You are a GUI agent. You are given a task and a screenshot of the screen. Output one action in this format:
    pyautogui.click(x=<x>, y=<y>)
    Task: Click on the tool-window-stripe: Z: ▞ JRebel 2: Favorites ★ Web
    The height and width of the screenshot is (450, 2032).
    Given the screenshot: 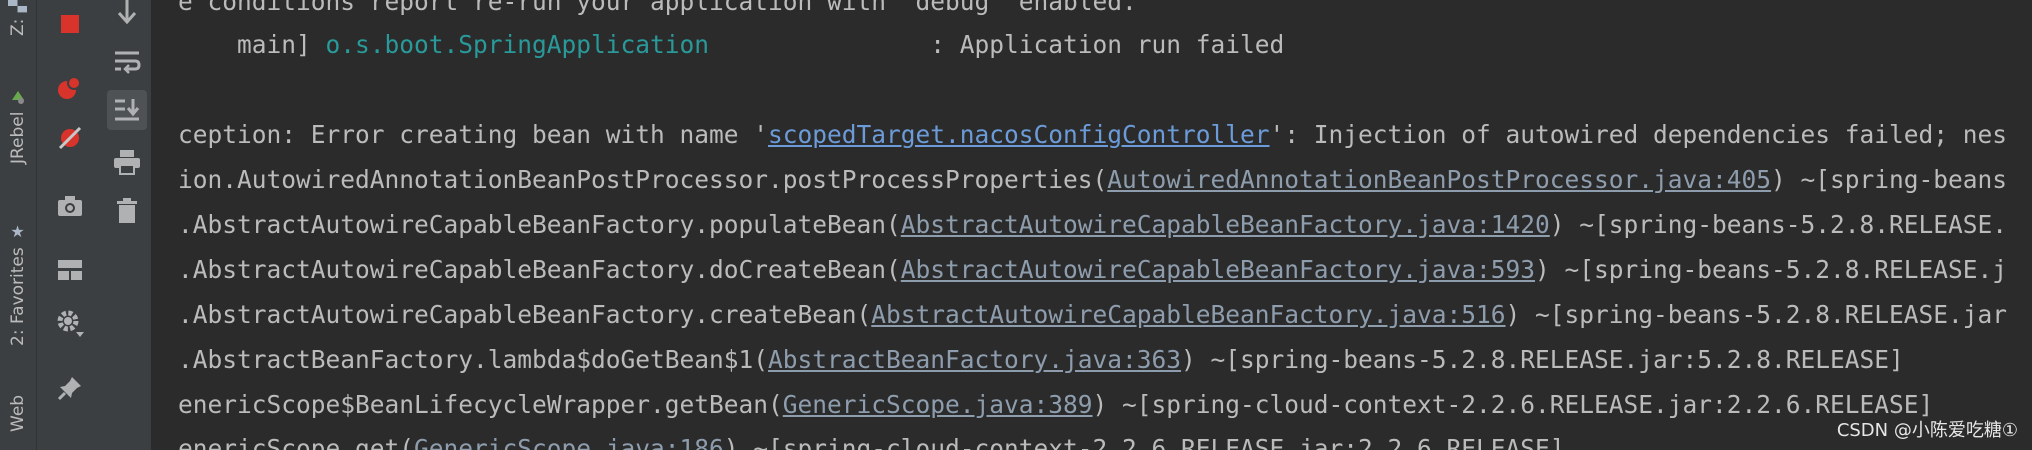 What is the action you would take?
    pyautogui.click(x=18, y=225)
    